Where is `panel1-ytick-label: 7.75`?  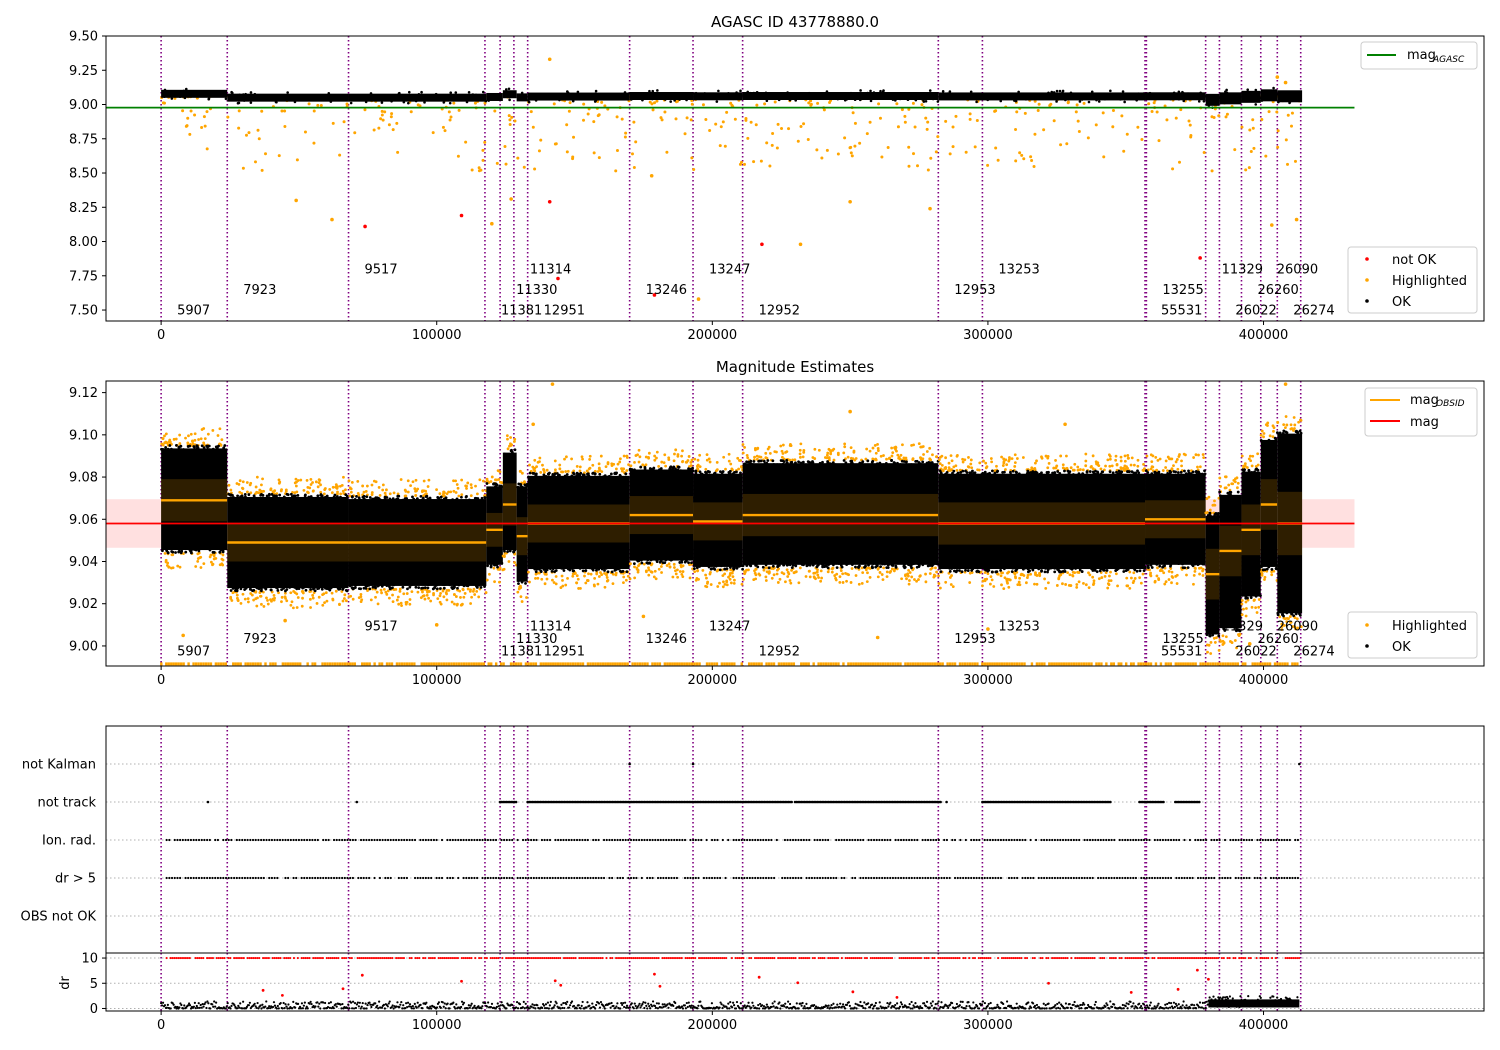
panel1-ytick-label: 7.75 is located at coordinates (83, 276).